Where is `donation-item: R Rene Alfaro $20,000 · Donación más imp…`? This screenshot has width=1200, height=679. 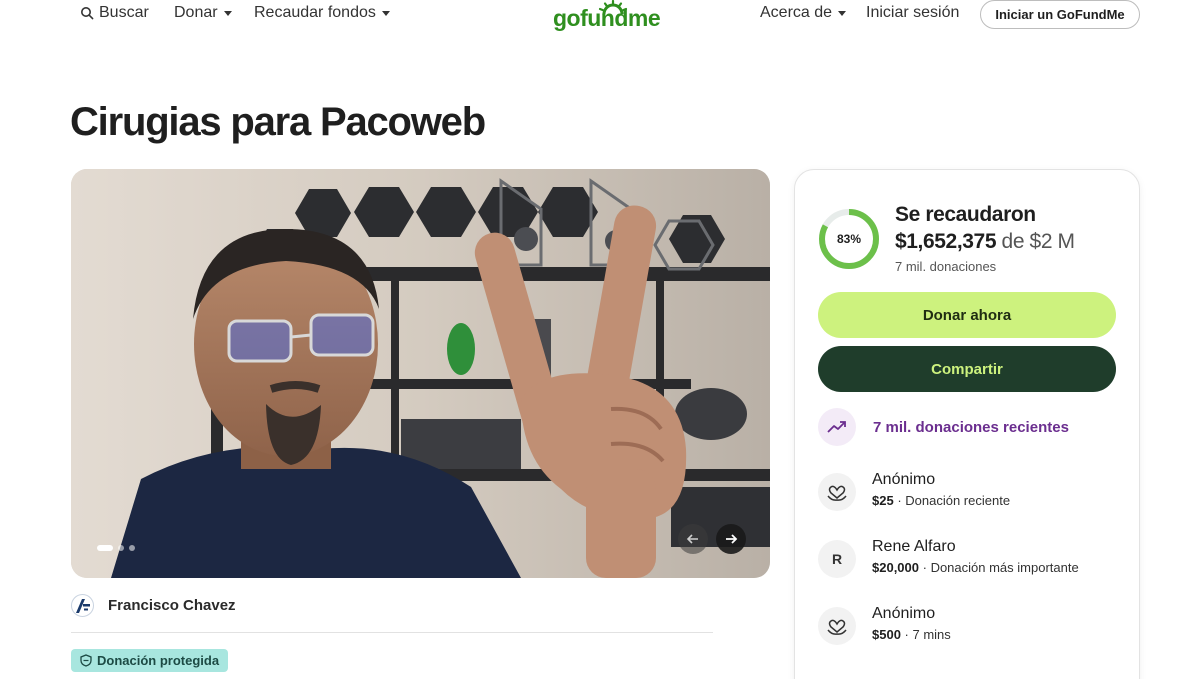
donation-item: R Rene Alfaro $20,000 · Donación más imp… is located at coordinates (948, 557).